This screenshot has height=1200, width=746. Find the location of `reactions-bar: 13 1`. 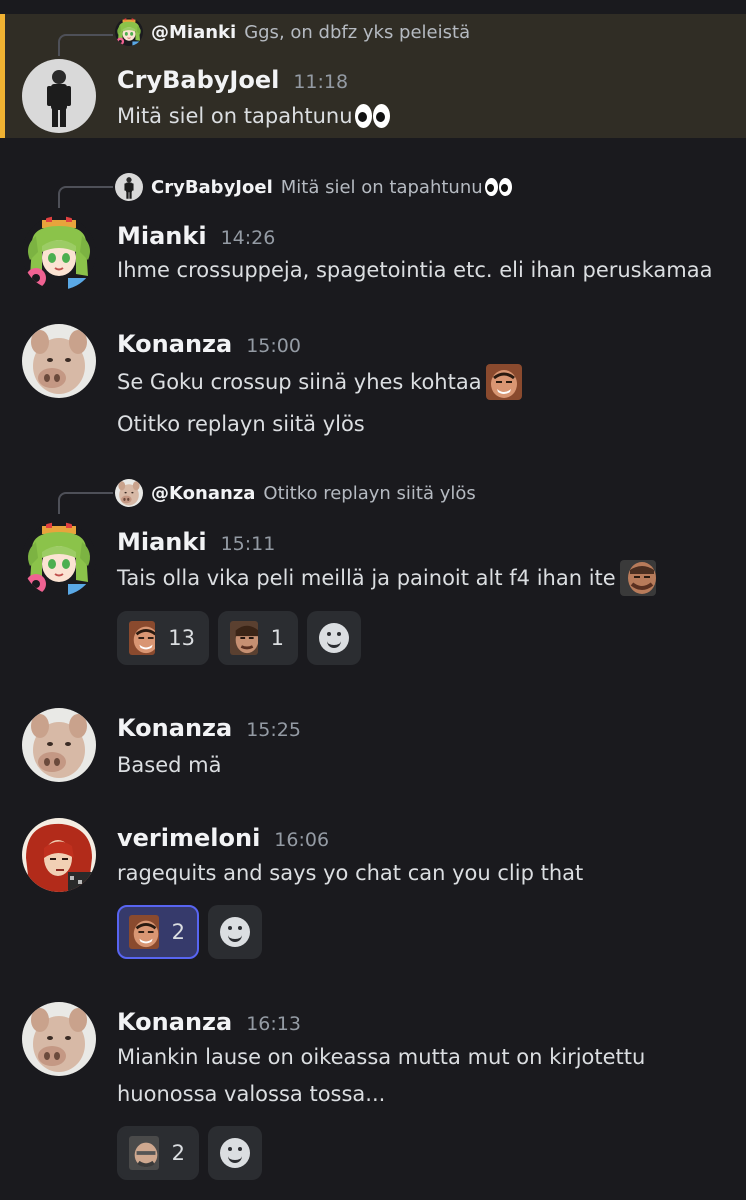

reactions-bar: 13 1 is located at coordinates (239, 638).